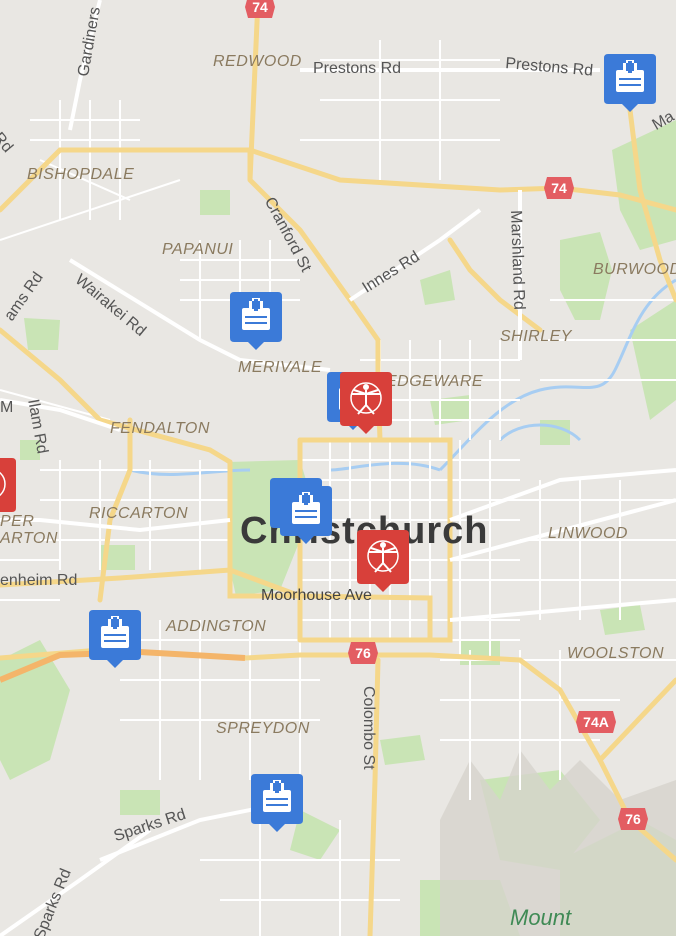 This screenshot has height=936, width=676. Describe the element at coordinates (160, 428) in the screenshot. I see `suburb-label: FENDALTON` at that location.